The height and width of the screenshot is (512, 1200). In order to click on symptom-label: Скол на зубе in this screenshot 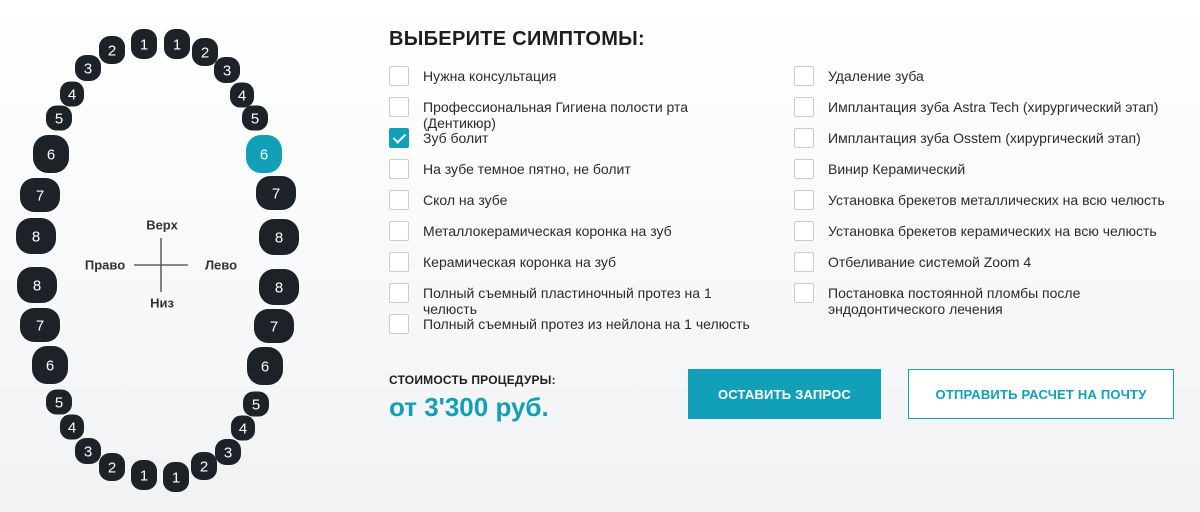, I will do `click(465, 200)`.